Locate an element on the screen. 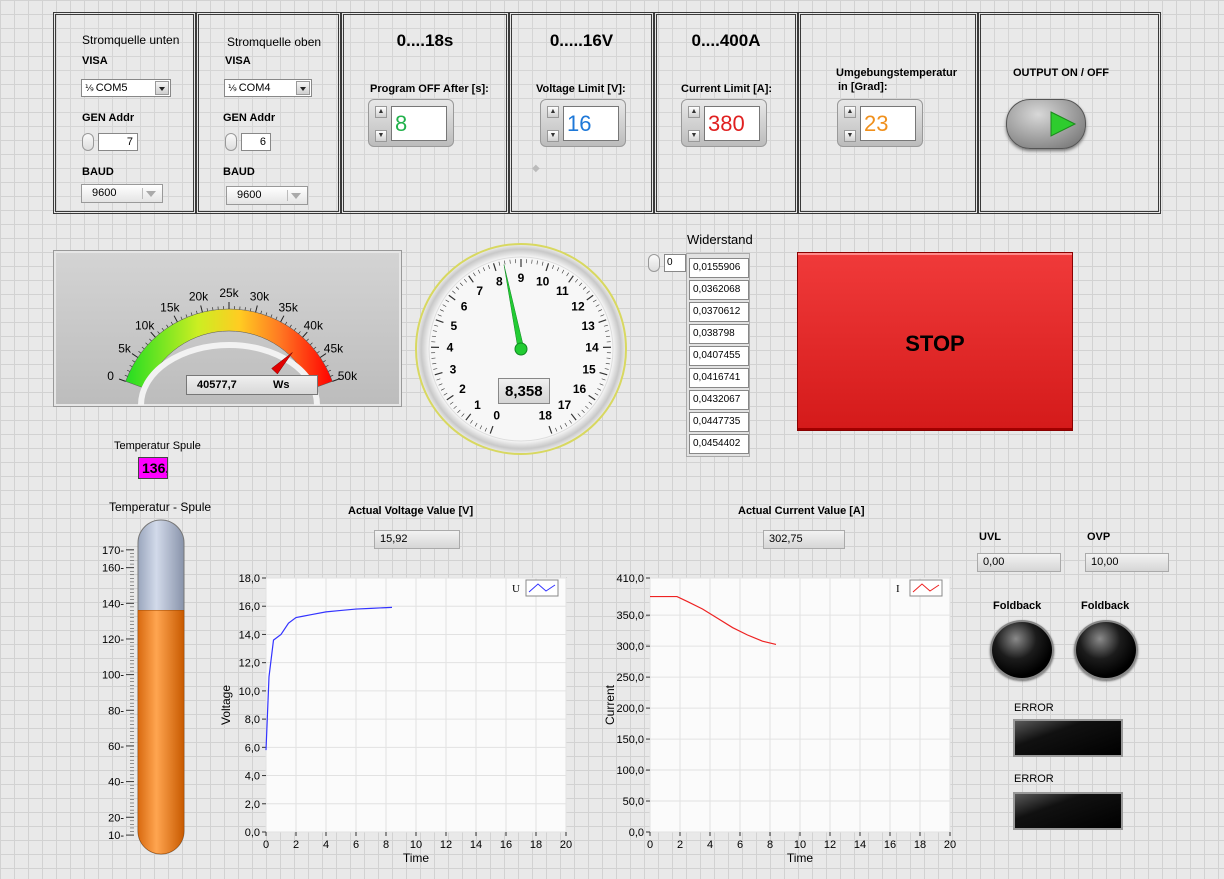 This screenshot has height=879, width=1224. visa-com5-select: ⅑ COM5 is located at coordinates (126, 88).